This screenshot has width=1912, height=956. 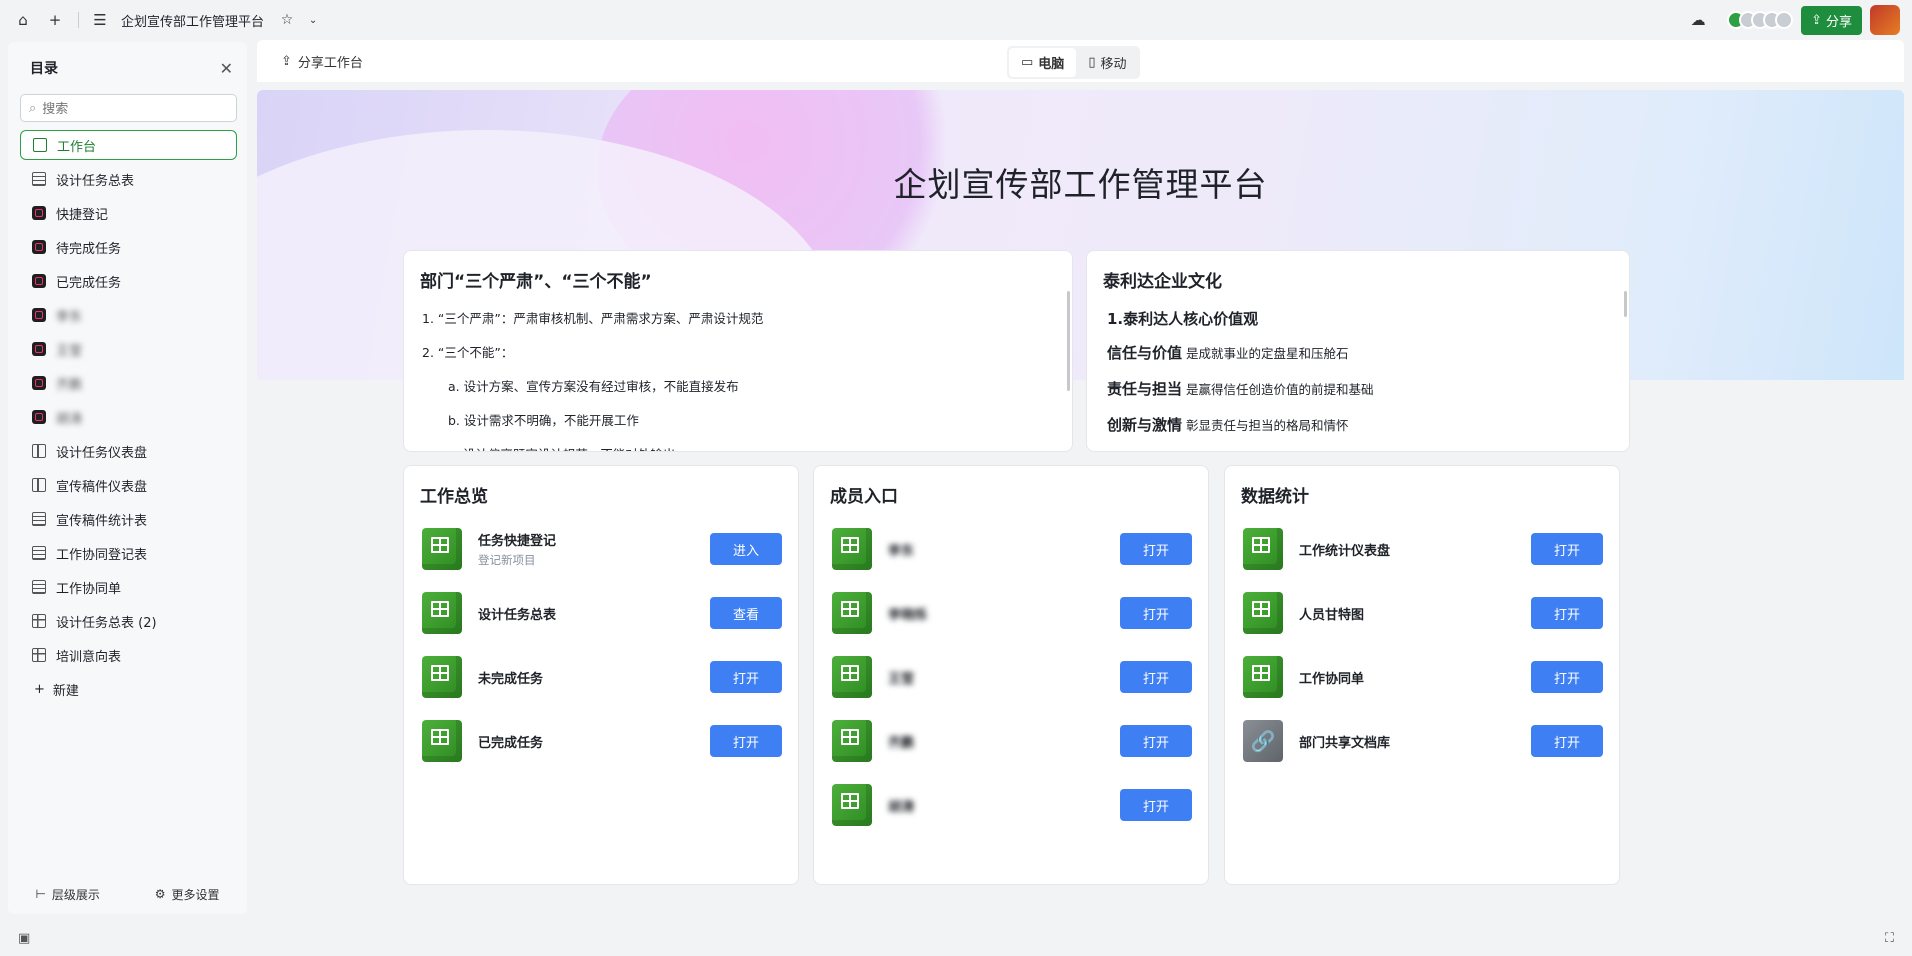 I want to click on collaborator-avatars, so click(x=1760, y=20).